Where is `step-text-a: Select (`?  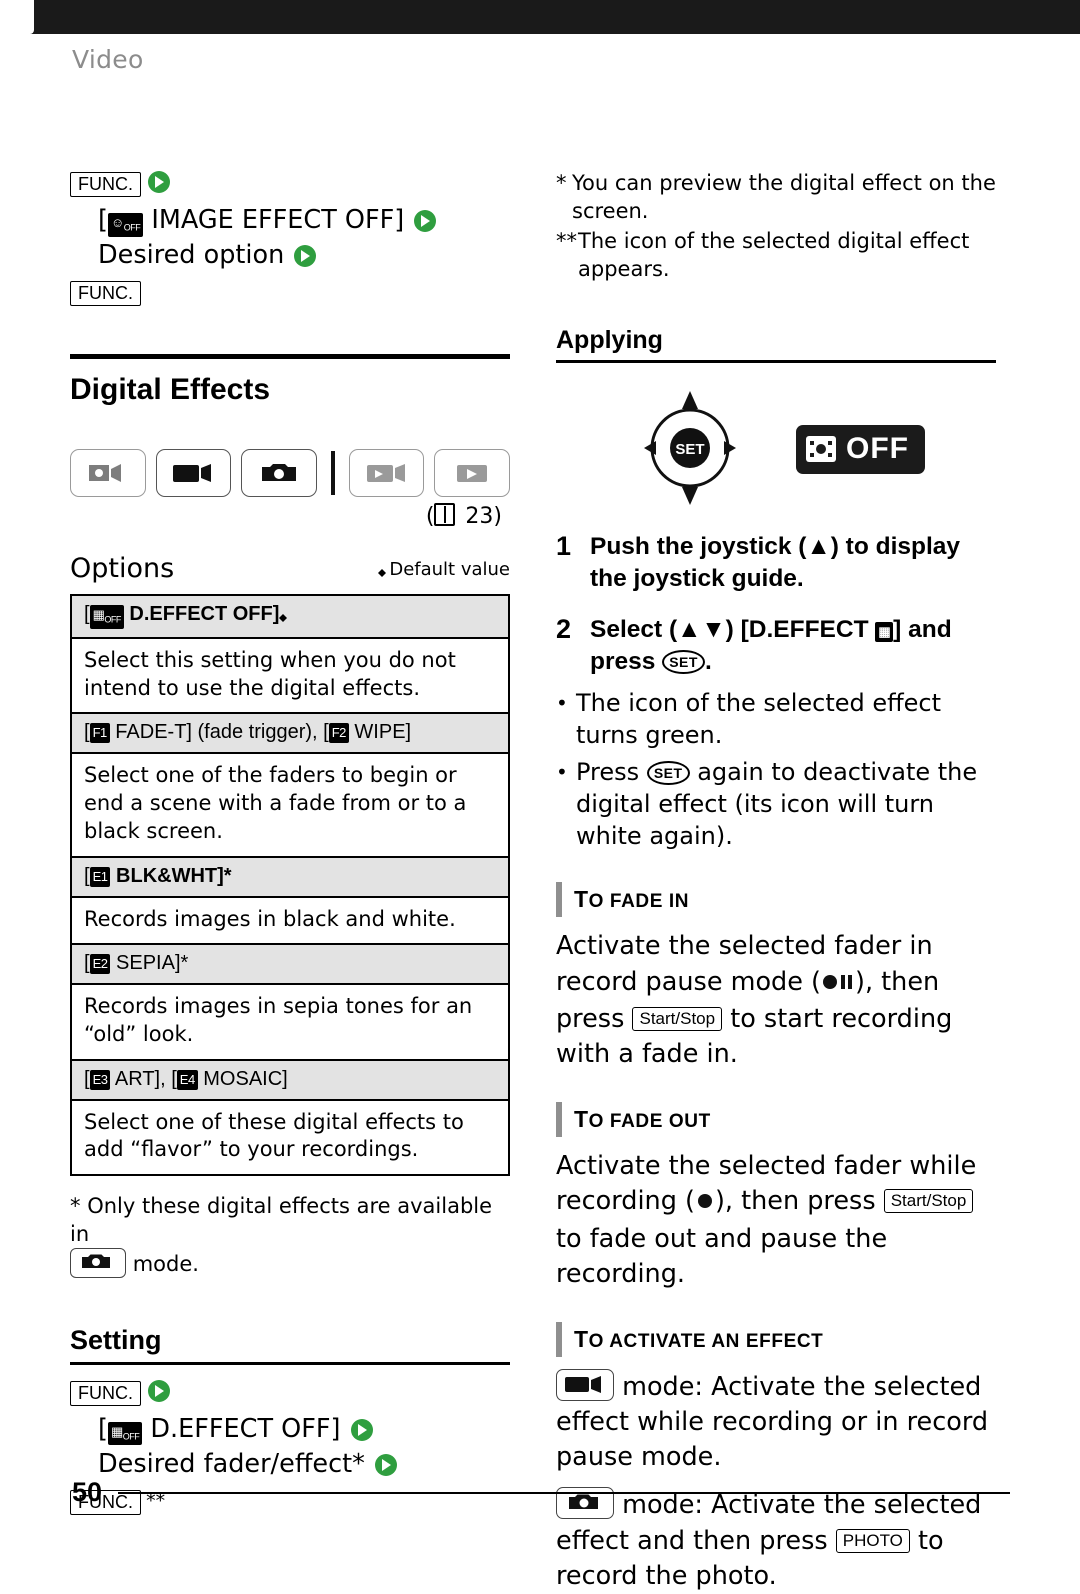
step-text-a: Select ( is located at coordinates (634, 630).